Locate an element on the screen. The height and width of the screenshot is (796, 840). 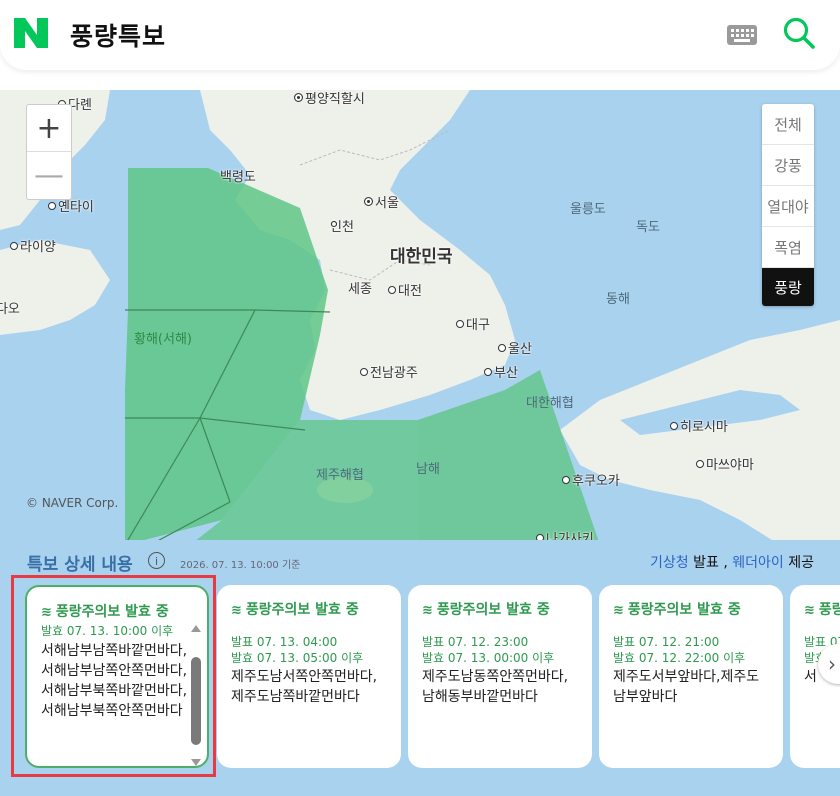
scroll-down-arrow-icon is located at coordinates (196, 762).